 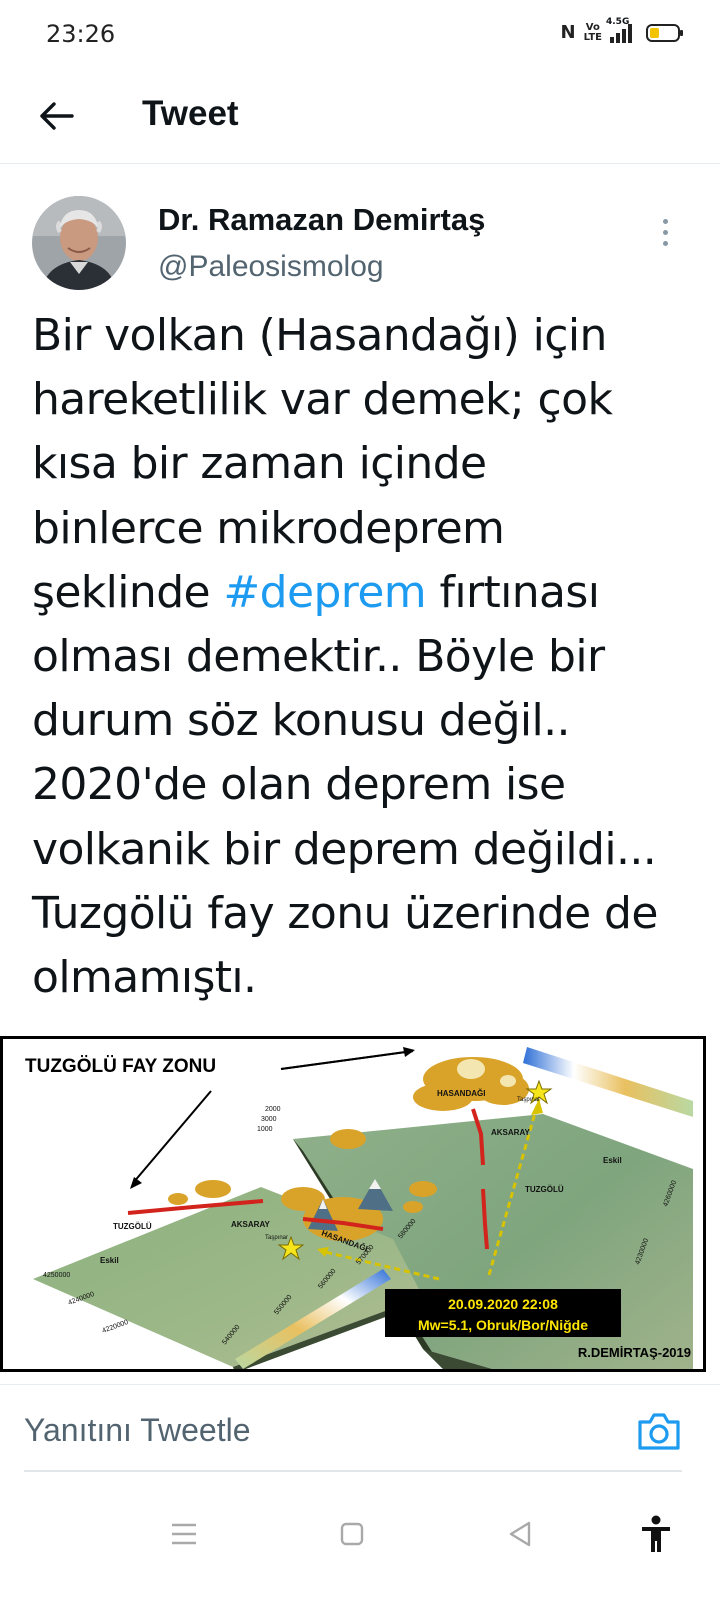 I want to click on tweet-line: kısa bir zaman içinde, so click(x=259, y=464).